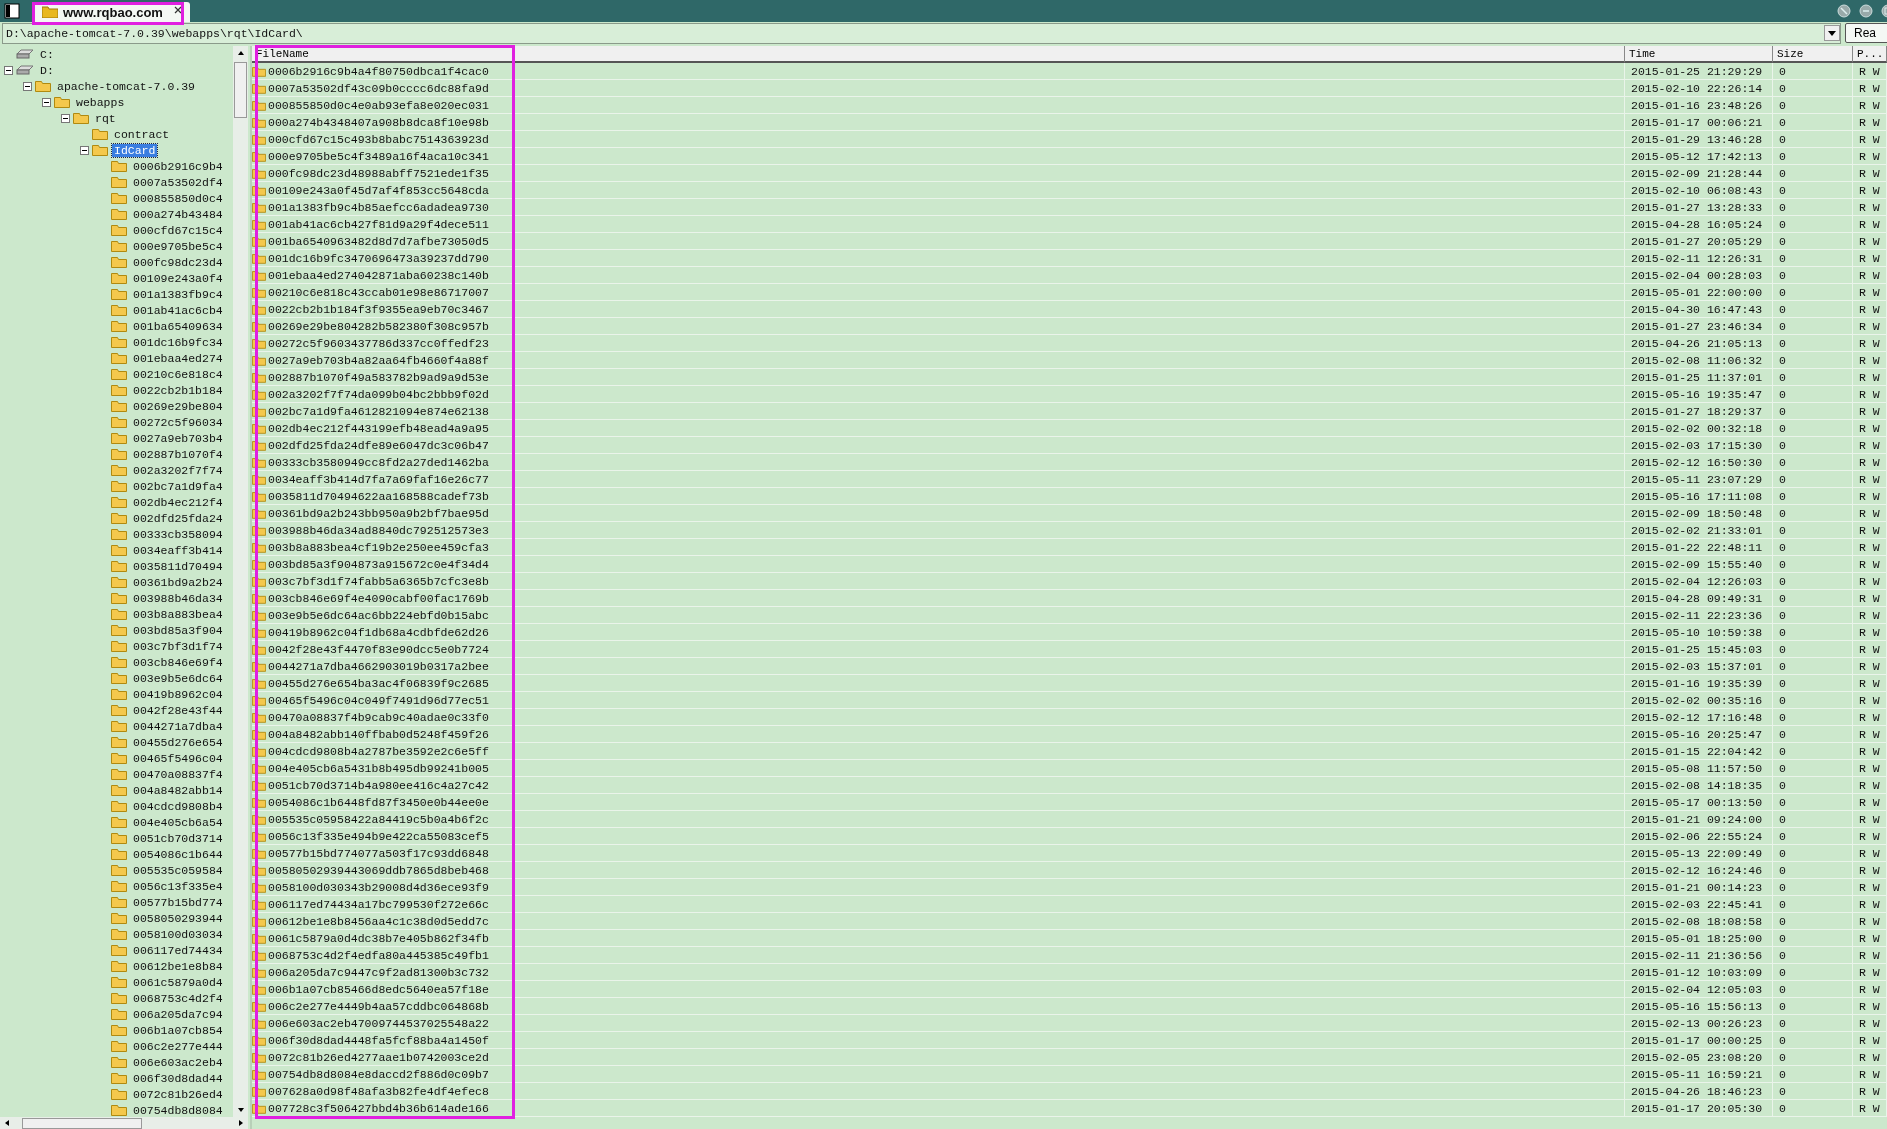  I want to click on tree-item: 0007a53502df4, so click(178, 182).